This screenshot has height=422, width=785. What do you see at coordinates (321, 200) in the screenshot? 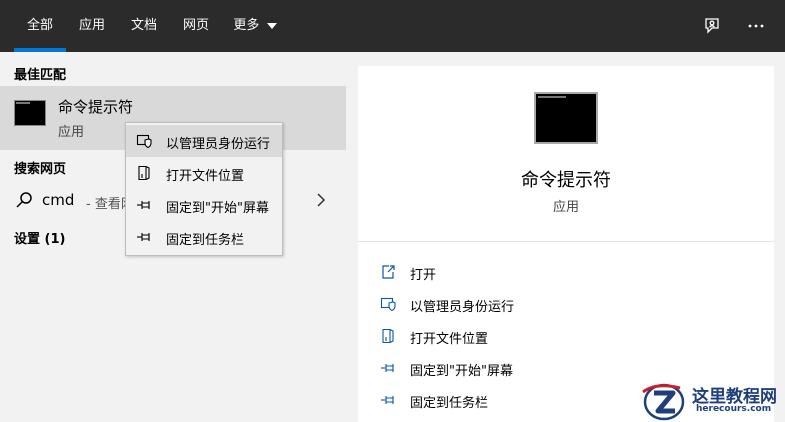
I see `chevron-right-icon` at bounding box center [321, 200].